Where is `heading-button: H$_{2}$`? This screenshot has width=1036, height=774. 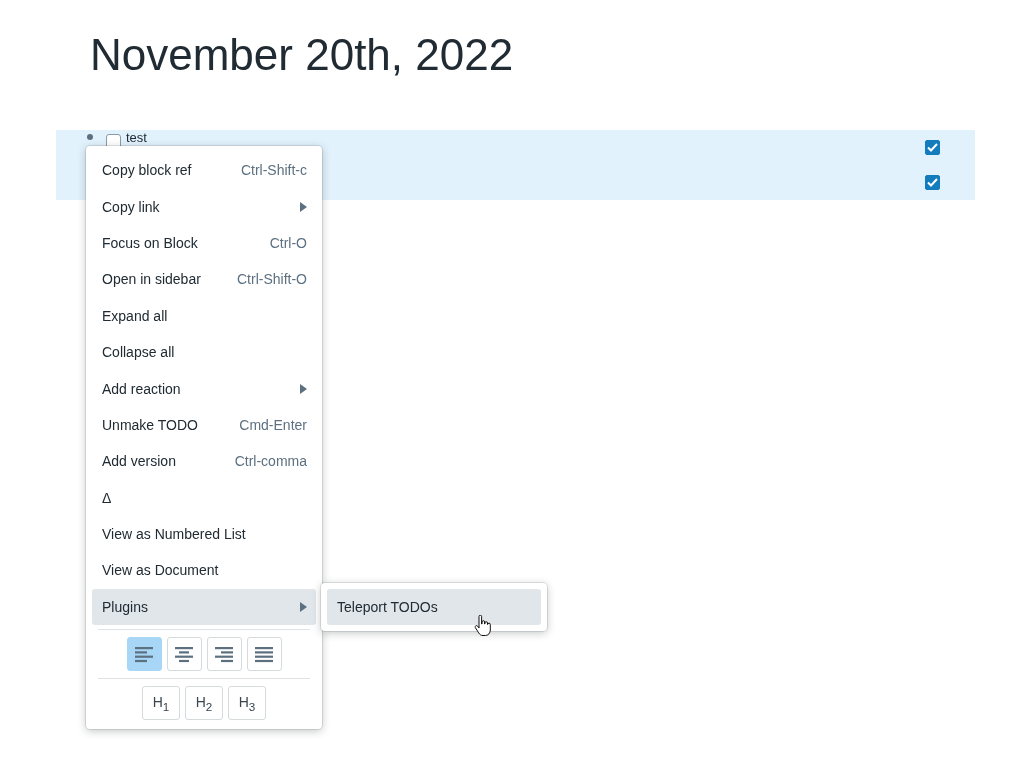 heading-button: H$_{2}$ is located at coordinates (204, 703).